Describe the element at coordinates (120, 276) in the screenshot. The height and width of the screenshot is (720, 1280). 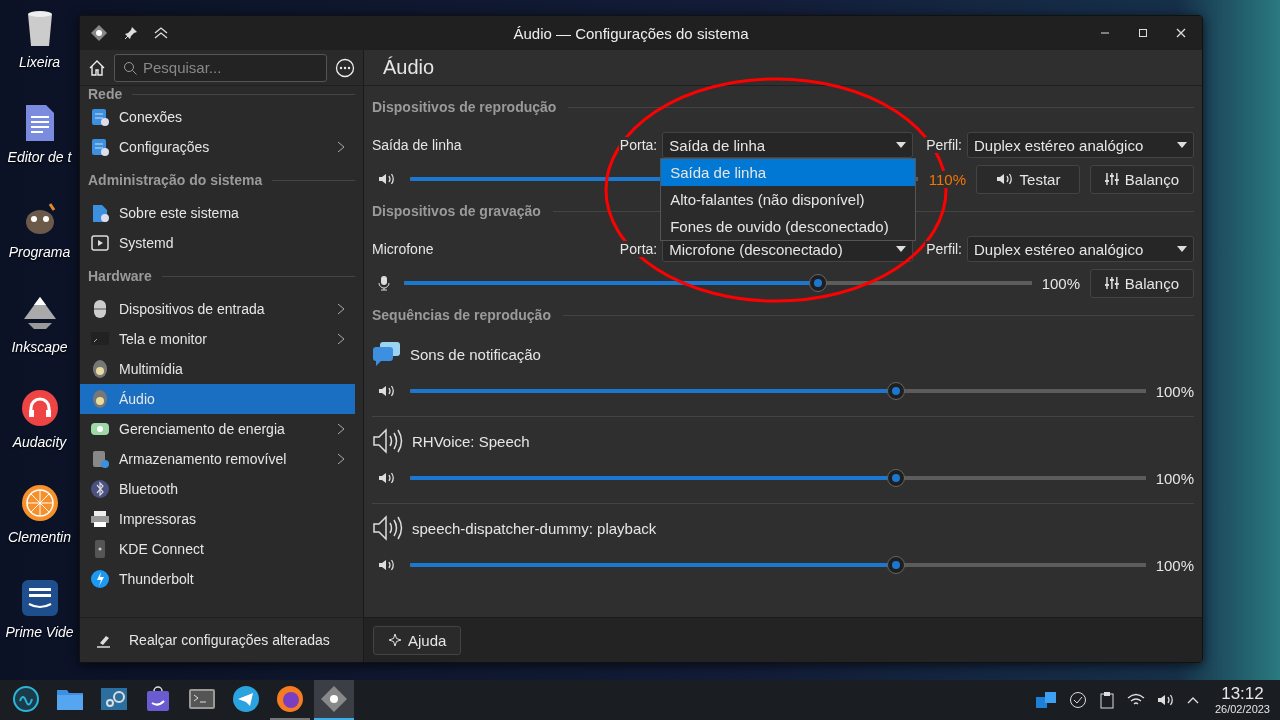
I see `category-heading: Hardware` at that location.